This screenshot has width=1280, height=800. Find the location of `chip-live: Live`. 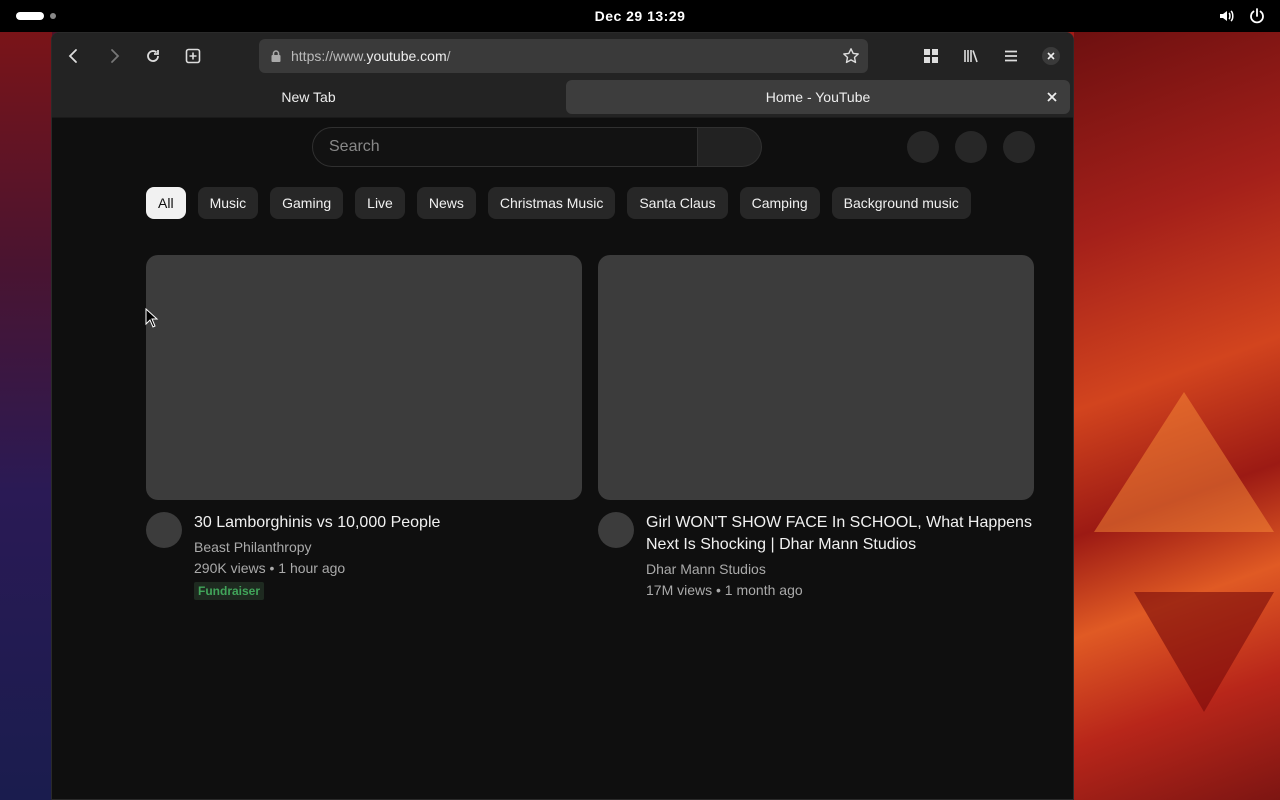

chip-live: Live is located at coordinates (380, 203).